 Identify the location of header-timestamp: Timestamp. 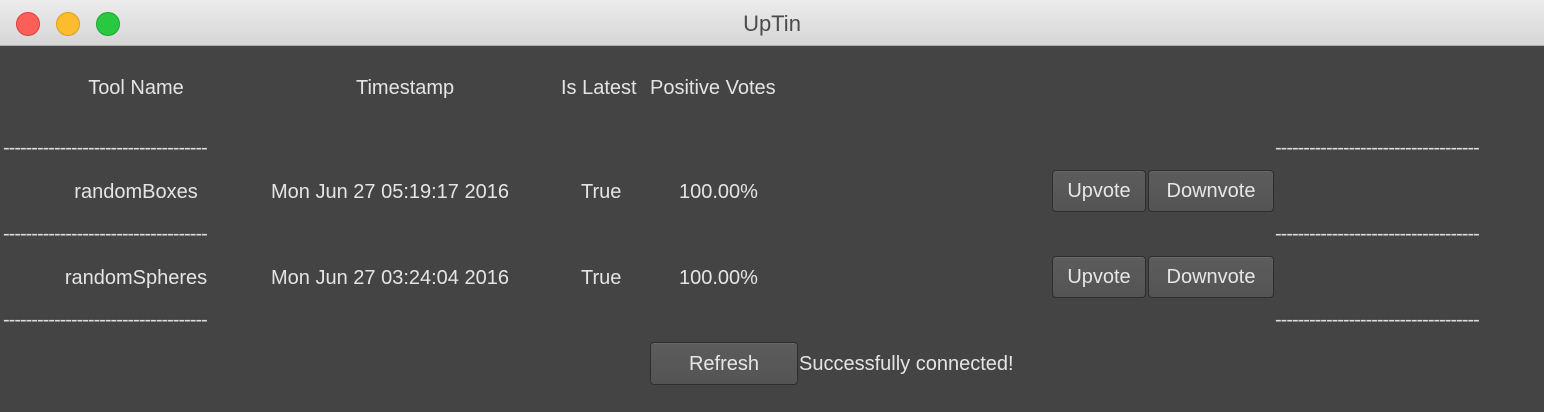
(405, 88).